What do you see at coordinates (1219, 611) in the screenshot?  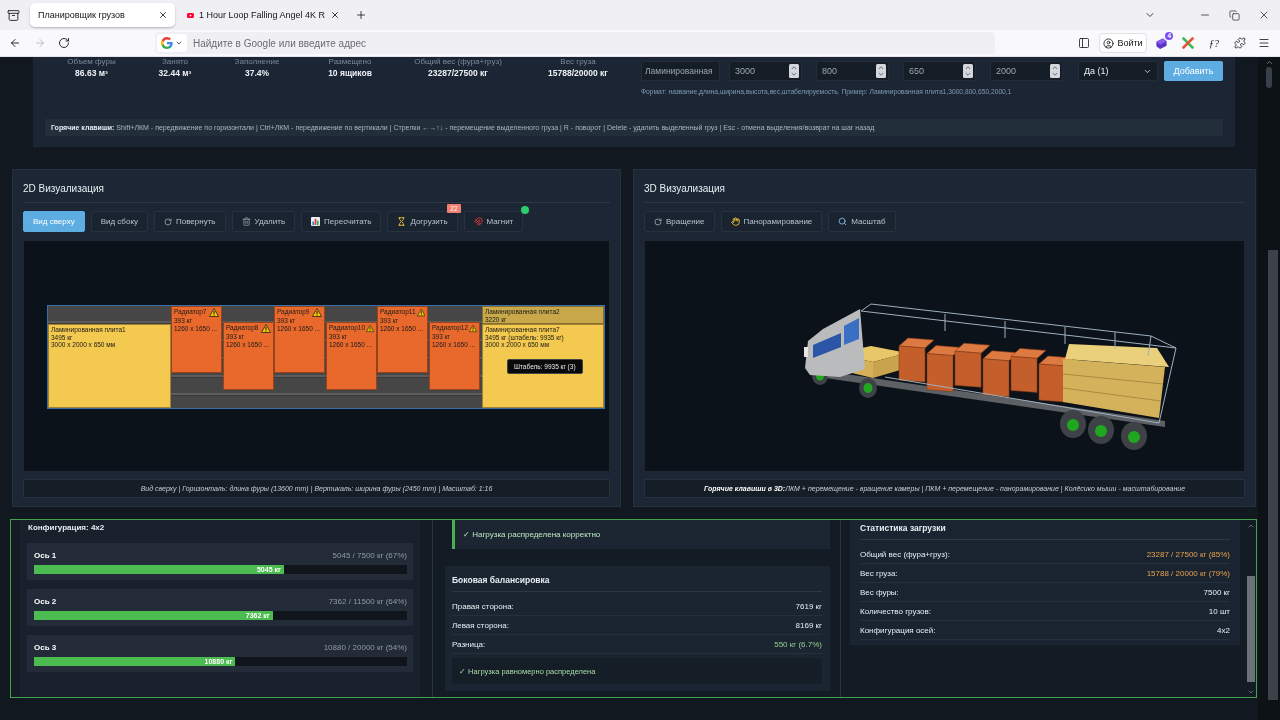 I see `row-value: 10 шт` at bounding box center [1219, 611].